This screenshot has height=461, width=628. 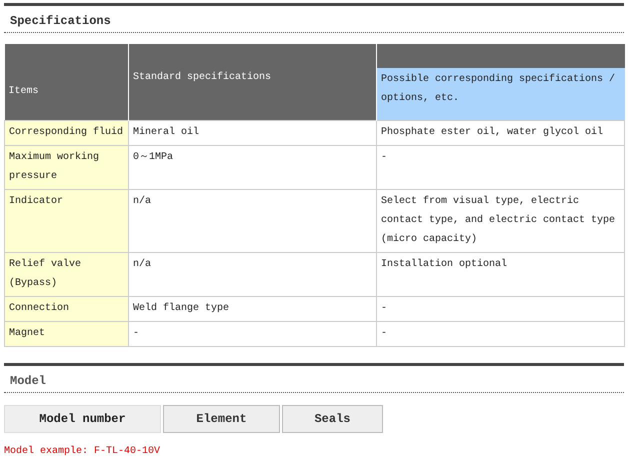 I want to click on model-example: Model example: F-TL-40-10V, so click(x=83, y=451).